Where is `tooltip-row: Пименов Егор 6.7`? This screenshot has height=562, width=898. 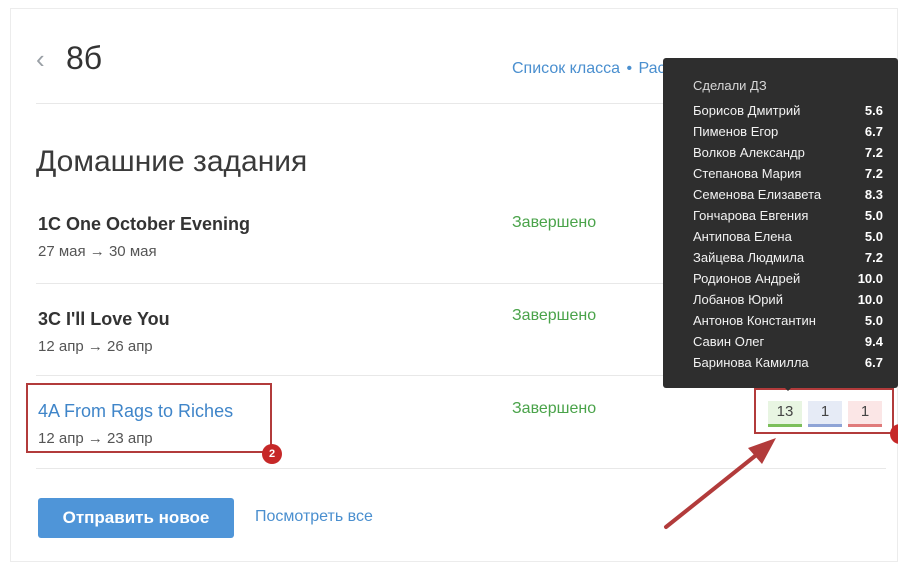 tooltip-row: Пименов Егор 6.7 is located at coordinates (788, 131).